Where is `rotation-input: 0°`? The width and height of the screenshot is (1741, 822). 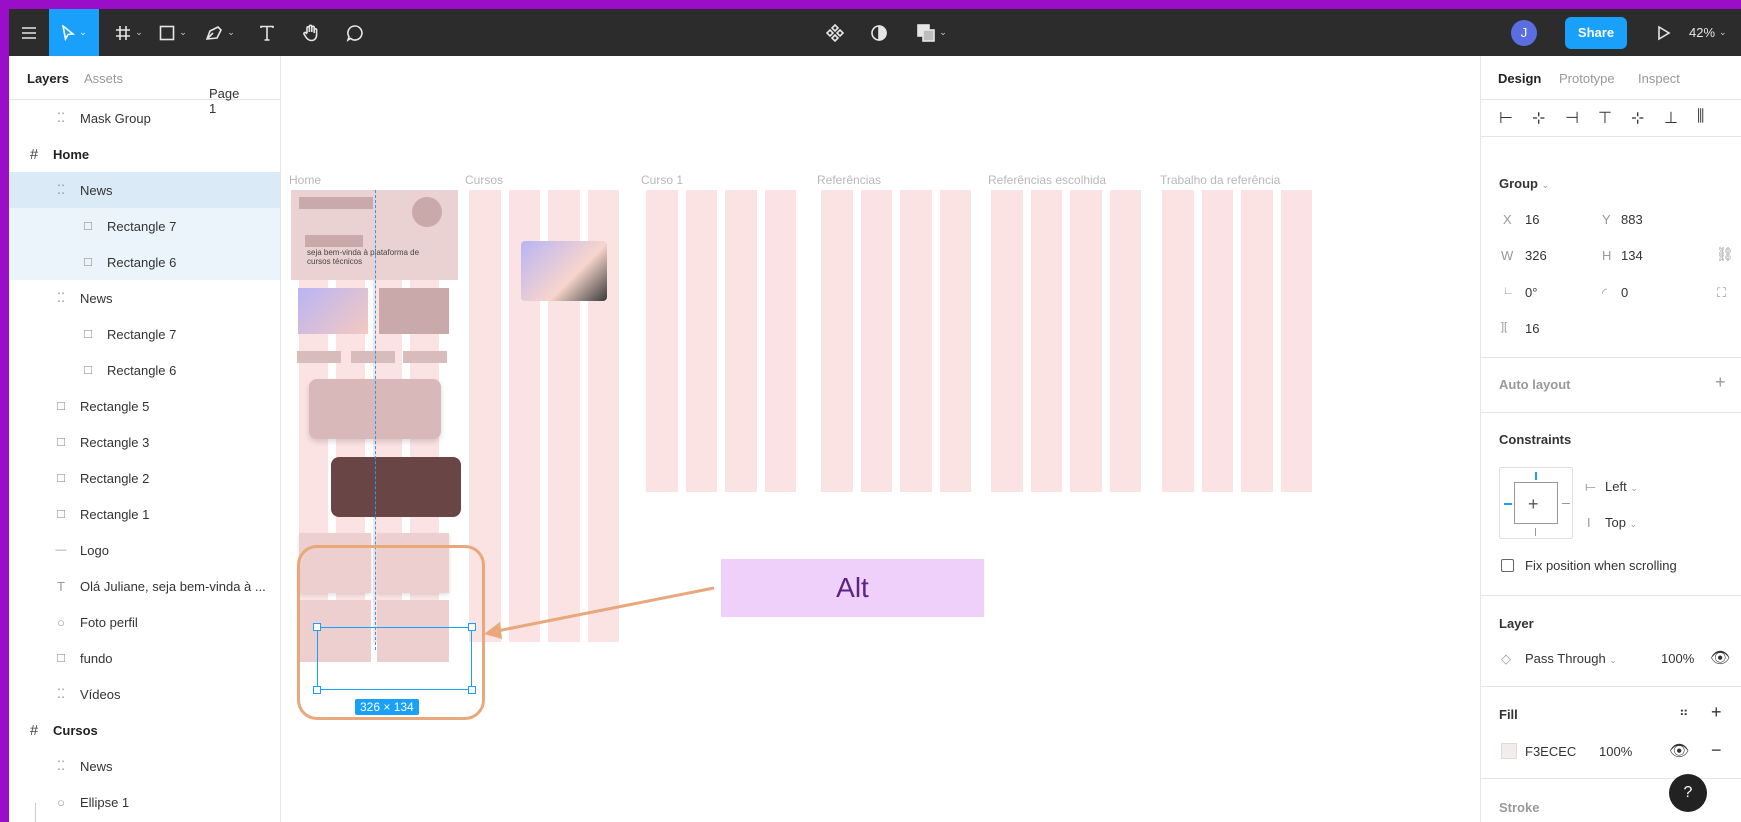
rotation-input: 0° is located at coordinates (1531, 292).